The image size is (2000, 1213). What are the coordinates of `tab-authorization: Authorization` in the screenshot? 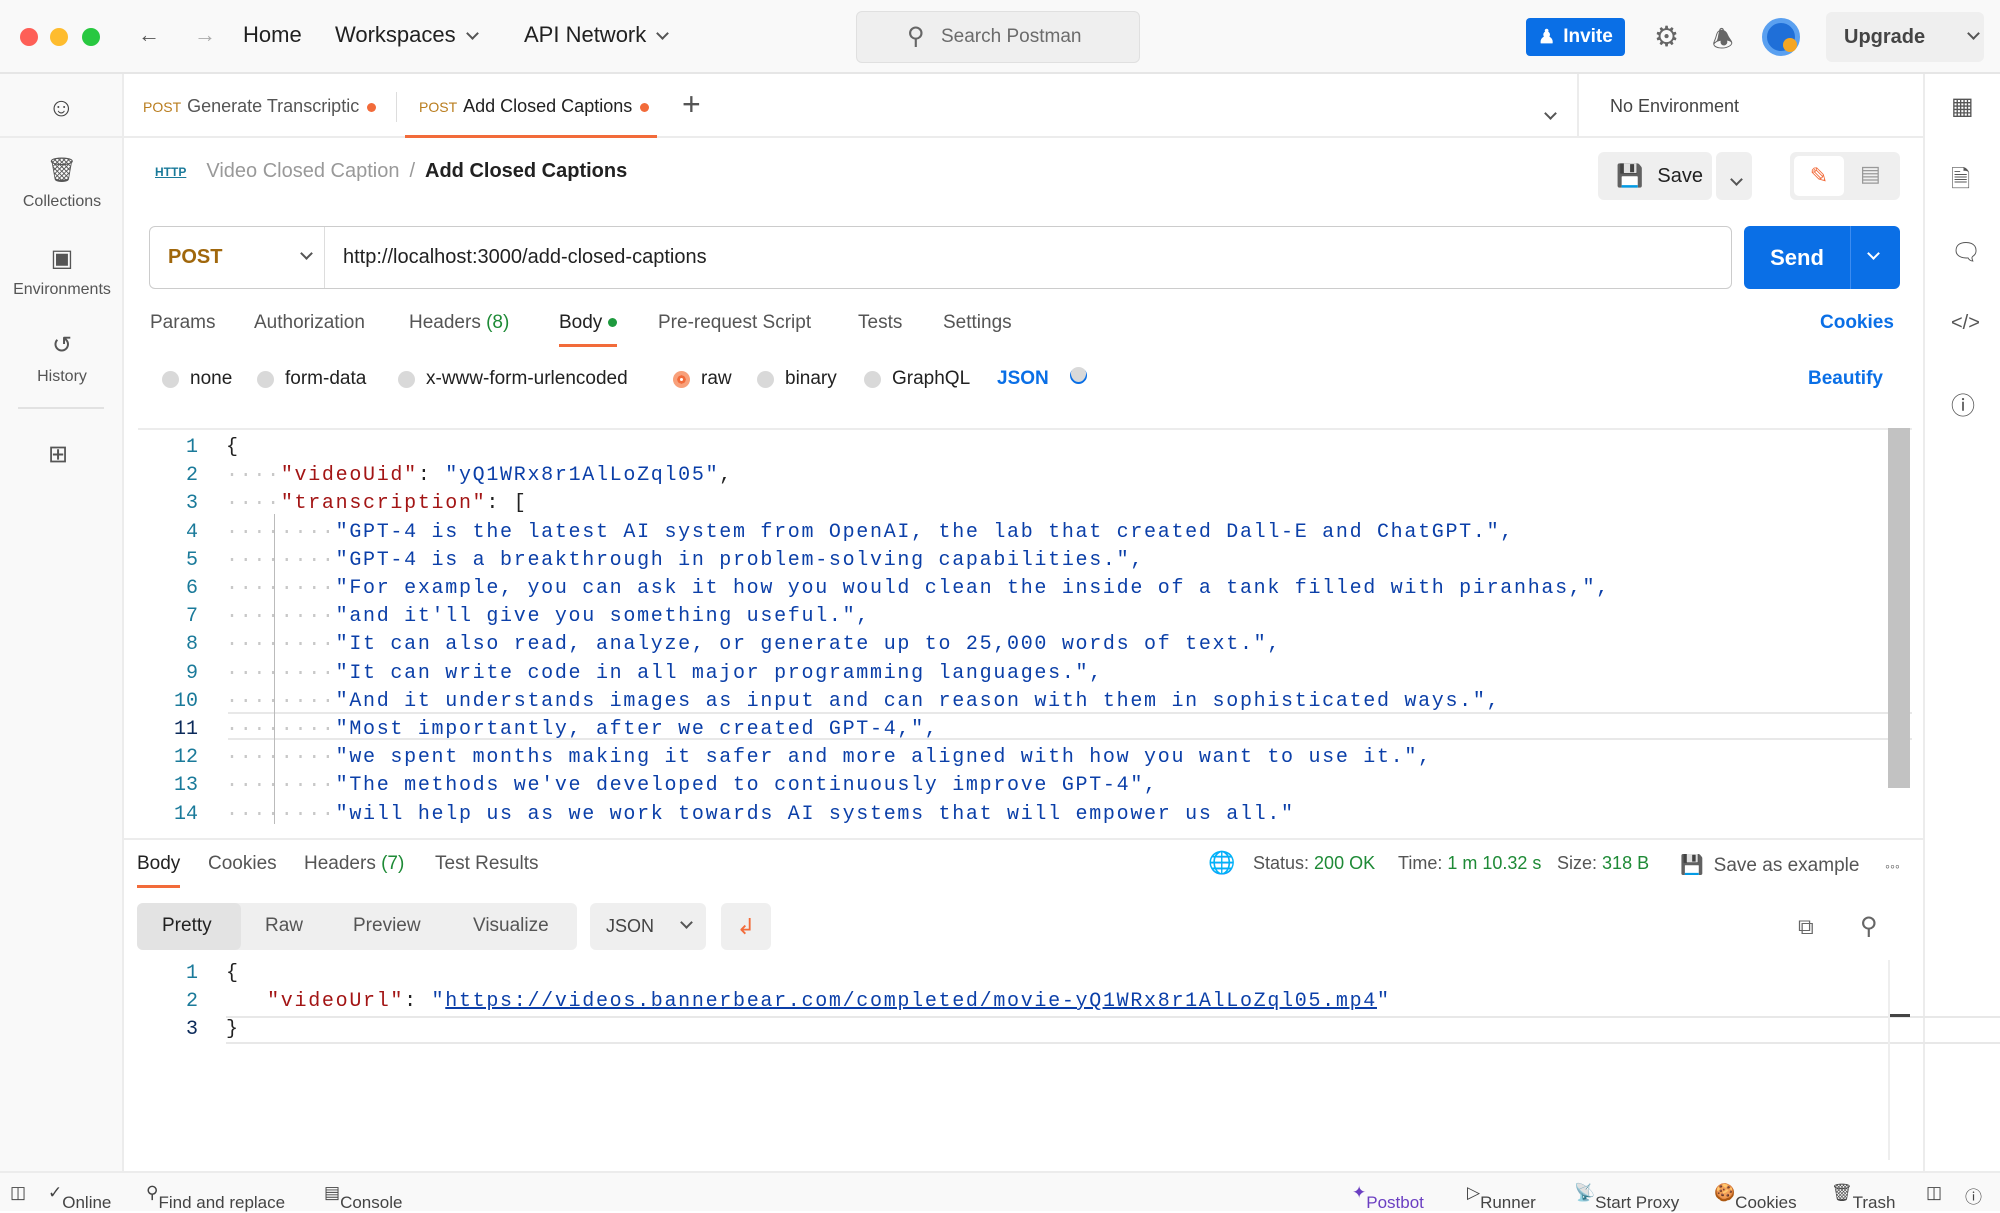 It's located at (309, 323).